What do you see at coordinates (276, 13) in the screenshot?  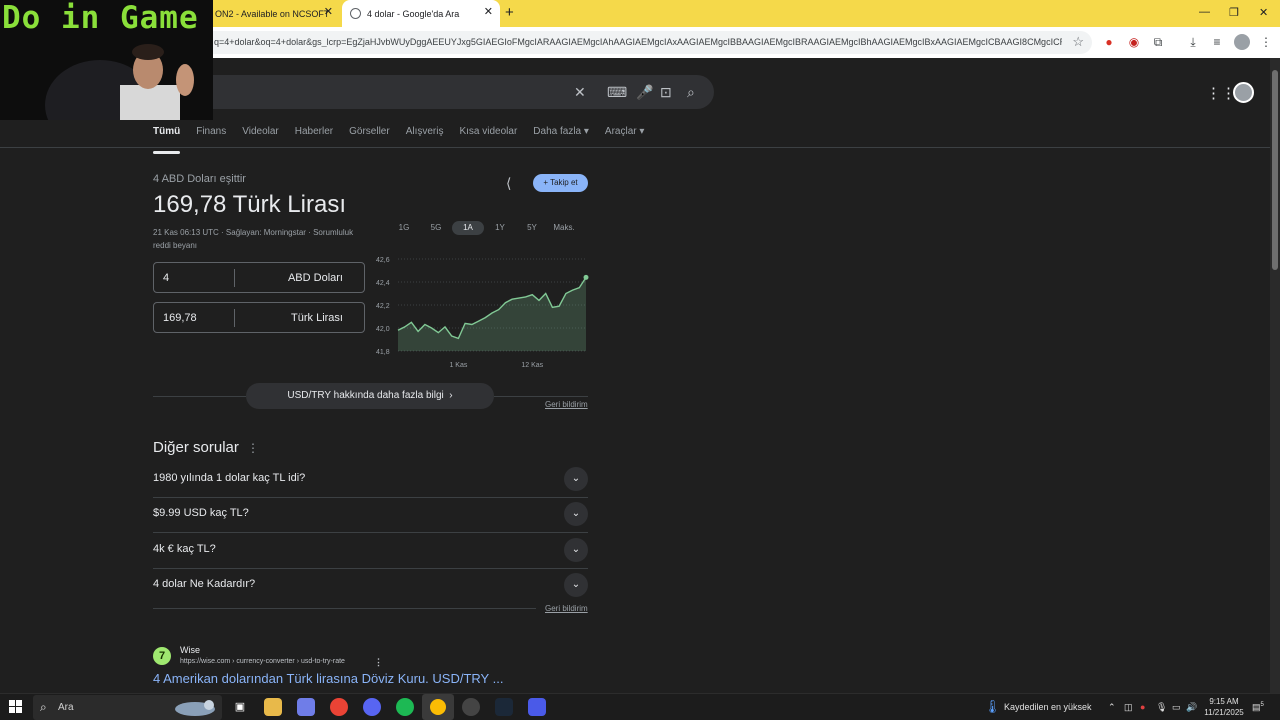 I see `tab-ncsoft: ON2 - Available on NCSOFT ✕` at bounding box center [276, 13].